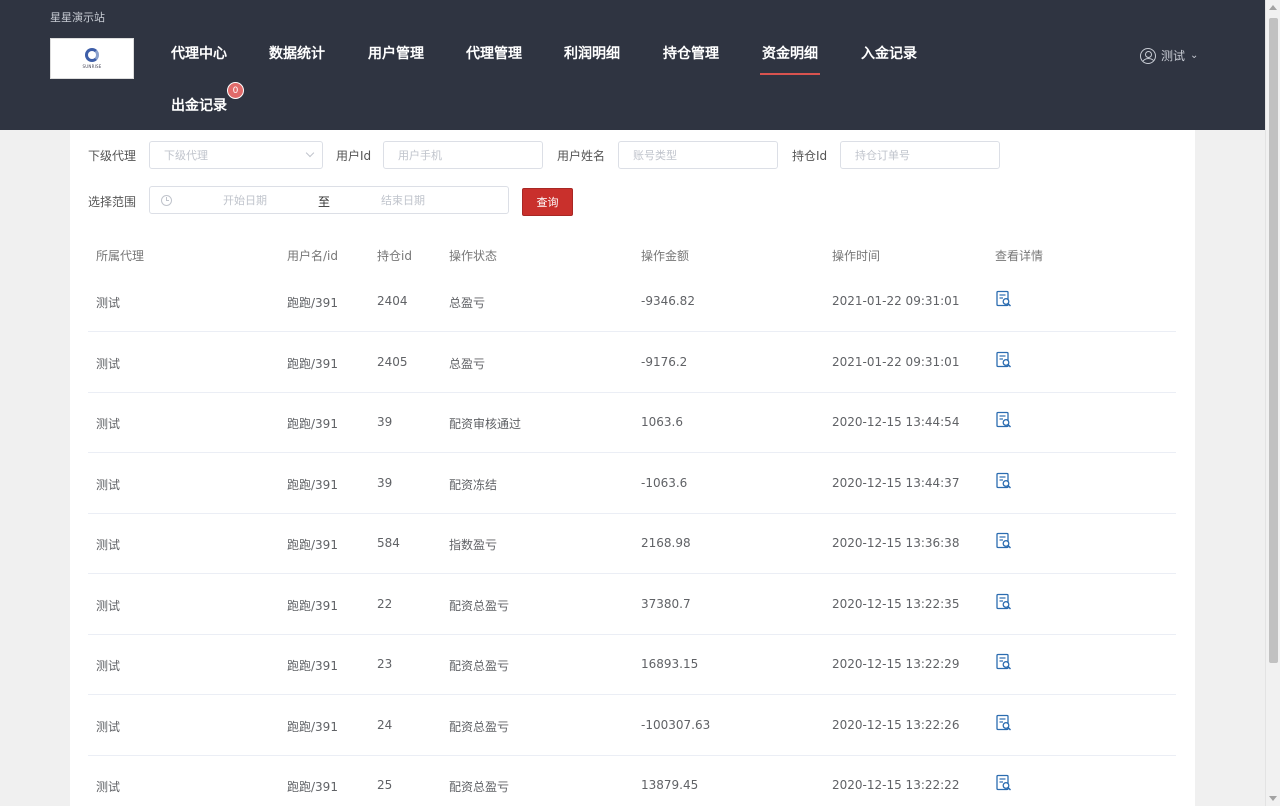 The height and width of the screenshot is (806, 1280). Describe the element at coordinates (77, 17) in the screenshot. I see `site-name: 星星演示站` at that location.